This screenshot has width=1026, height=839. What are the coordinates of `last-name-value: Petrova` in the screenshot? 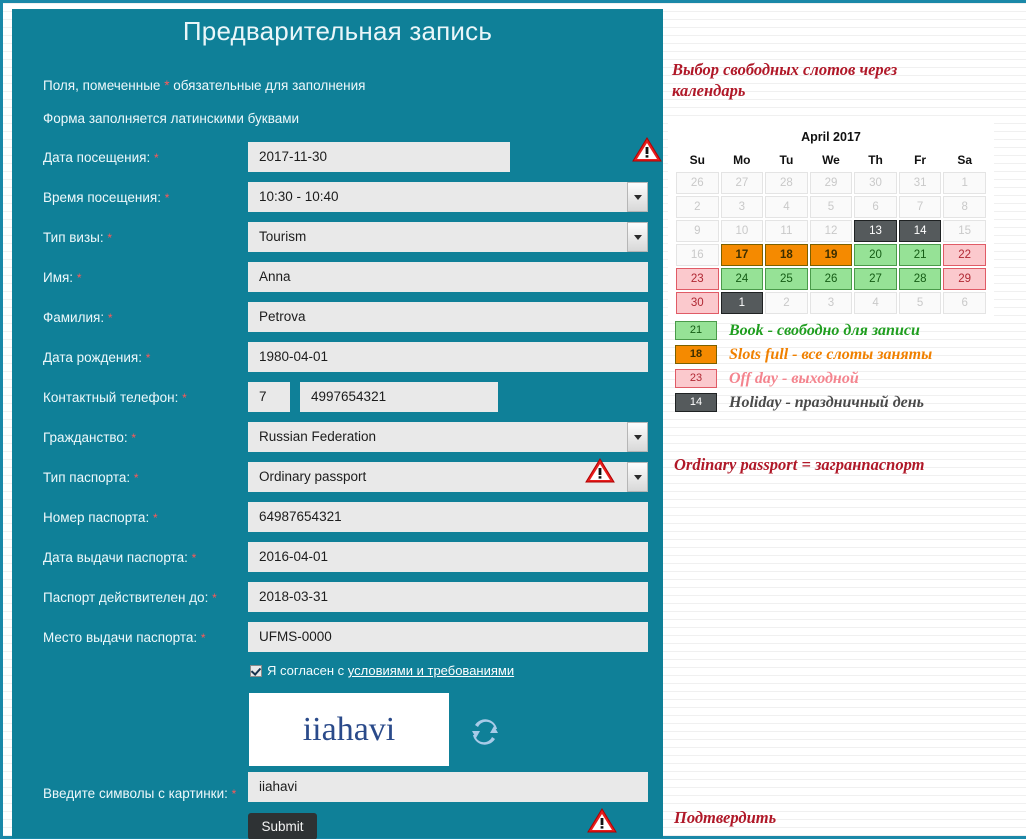 It's located at (282, 316).